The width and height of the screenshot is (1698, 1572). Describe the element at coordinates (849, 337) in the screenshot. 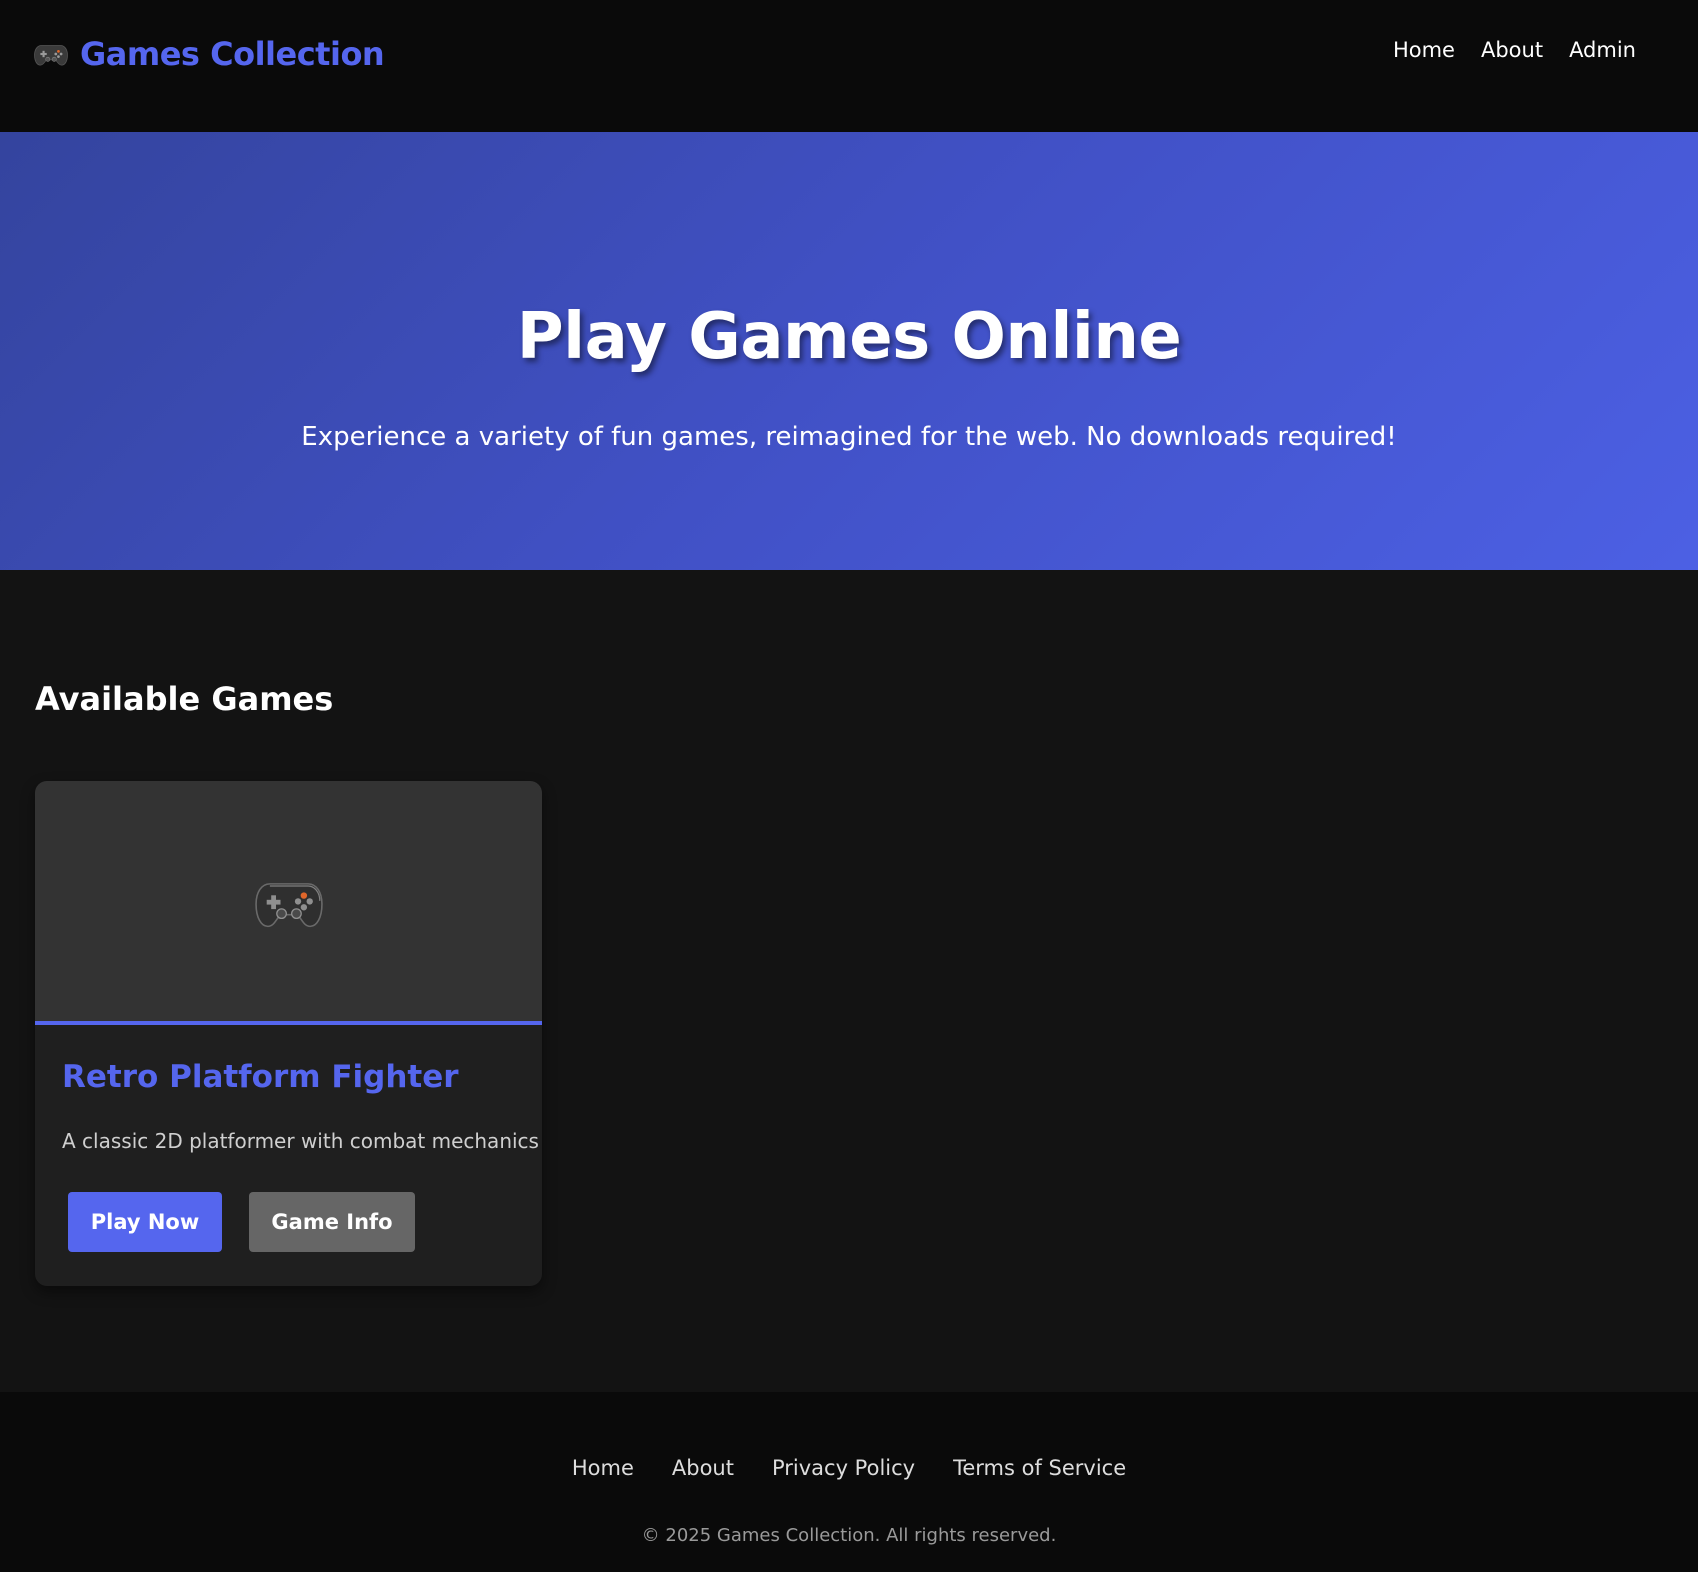

I see `hero-title: Play Games Online` at that location.